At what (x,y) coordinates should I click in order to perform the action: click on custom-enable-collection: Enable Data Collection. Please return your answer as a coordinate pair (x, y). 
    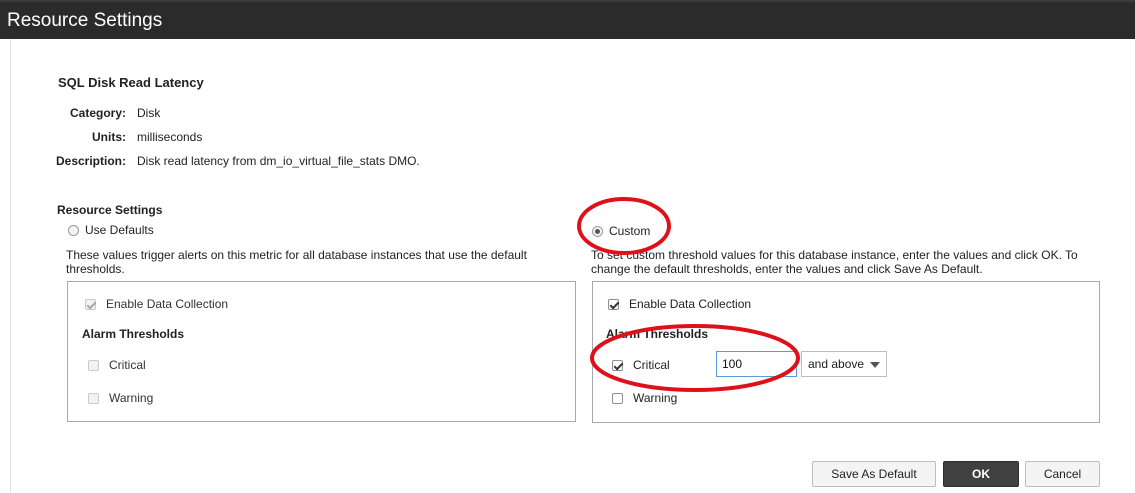
    Looking at the image, I should click on (679, 304).